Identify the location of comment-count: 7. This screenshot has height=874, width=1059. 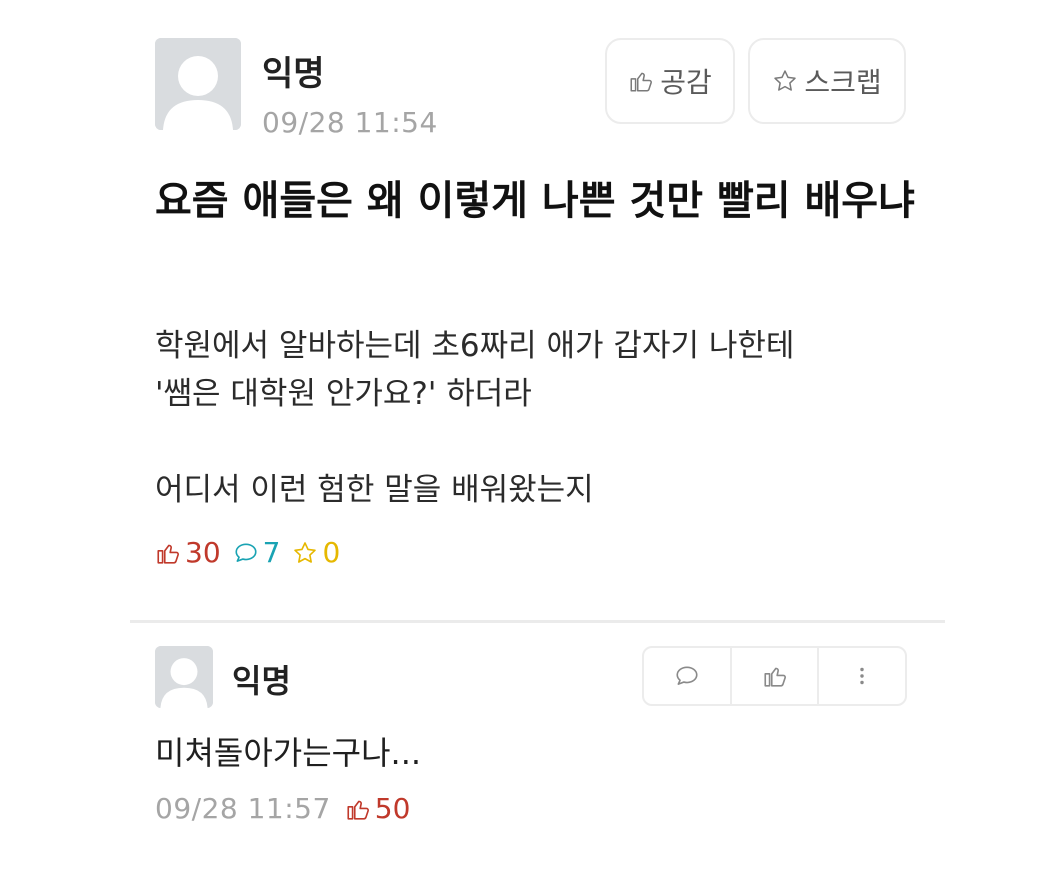
(257, 552).